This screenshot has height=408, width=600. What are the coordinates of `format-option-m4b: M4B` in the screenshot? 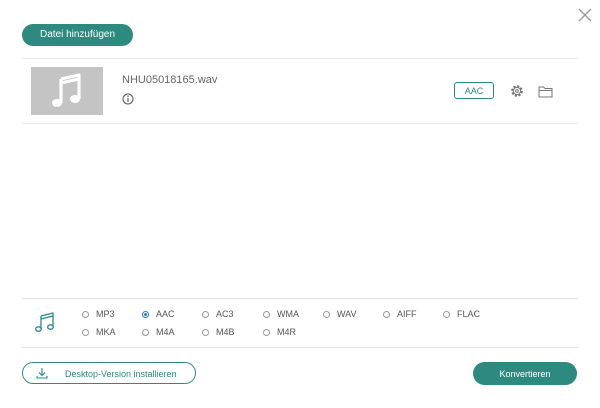 It's located at (218, 332).